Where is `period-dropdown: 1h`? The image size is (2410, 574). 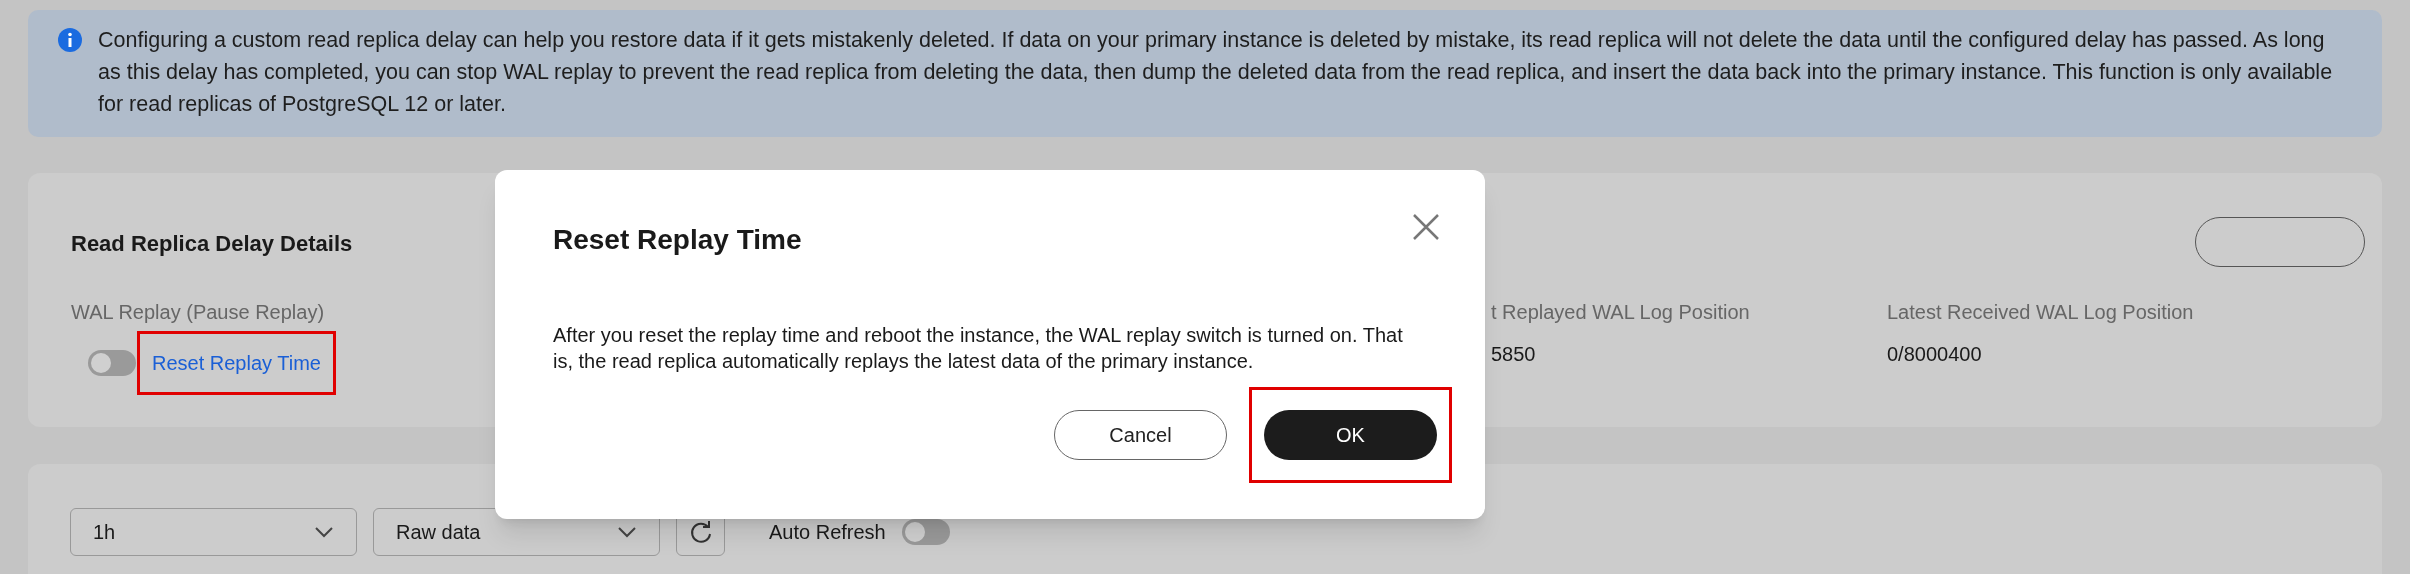 period-dropdown: 1h is located at coordinates (213, 532).